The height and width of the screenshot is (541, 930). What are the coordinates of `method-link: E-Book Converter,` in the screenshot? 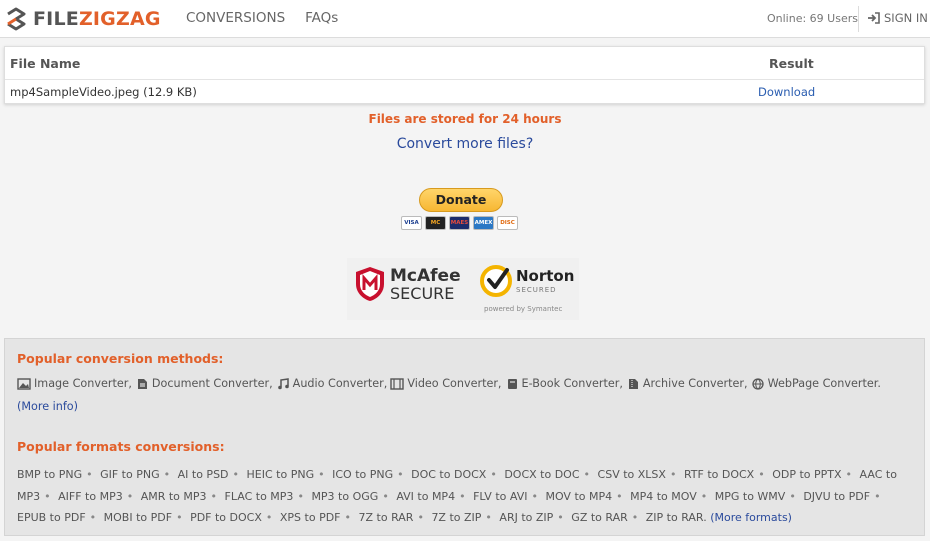 It's located at (564, 383).